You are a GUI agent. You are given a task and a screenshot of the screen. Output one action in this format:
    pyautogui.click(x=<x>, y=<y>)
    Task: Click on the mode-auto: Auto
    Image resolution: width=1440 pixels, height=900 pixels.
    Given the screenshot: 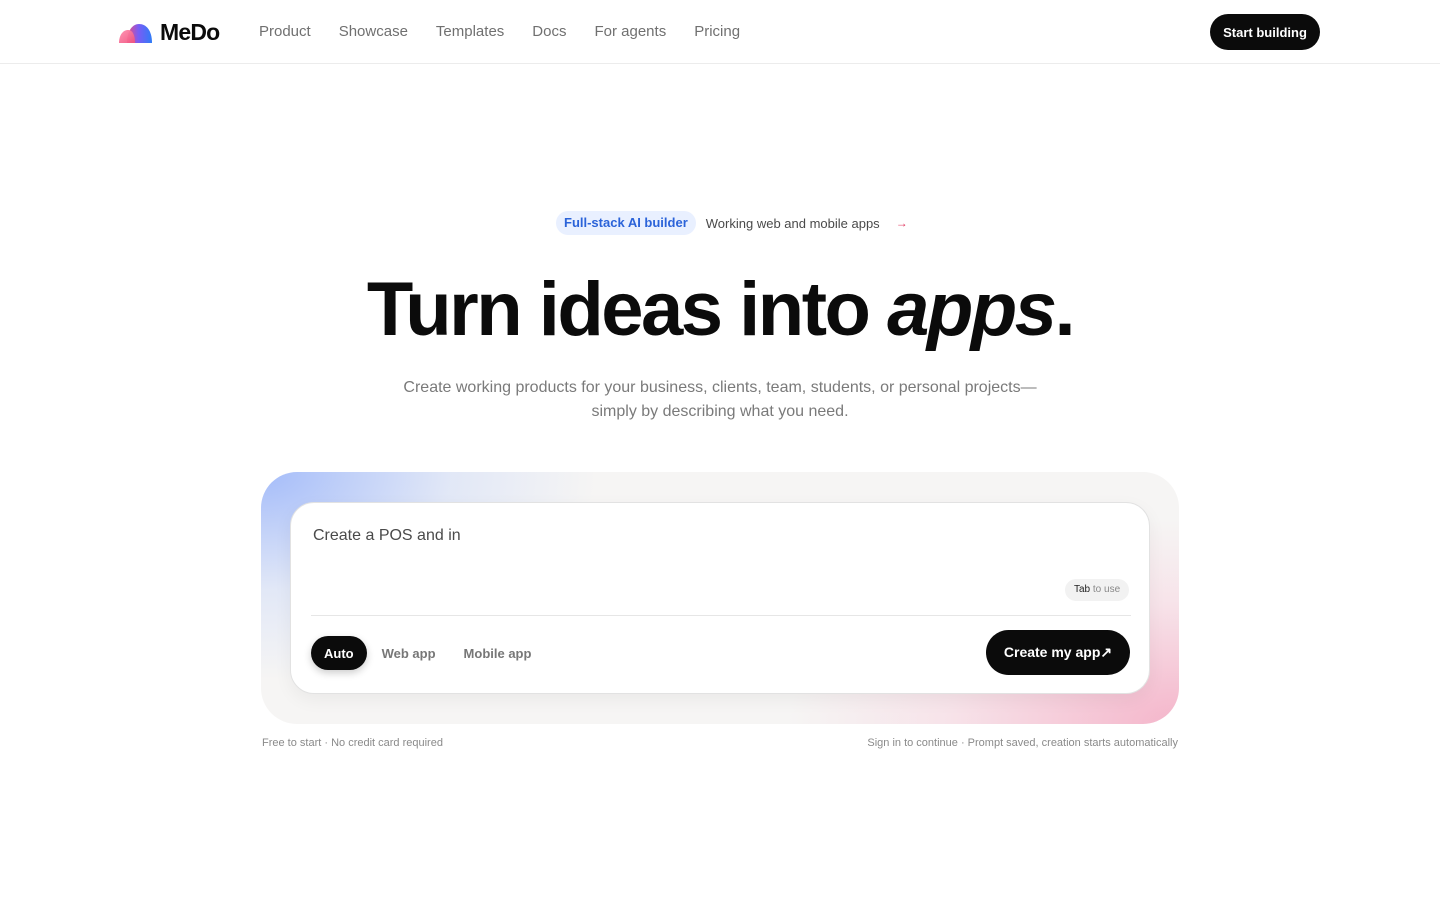 What is the action you would take?
    pyautogui.click(x=339, y=653)
    